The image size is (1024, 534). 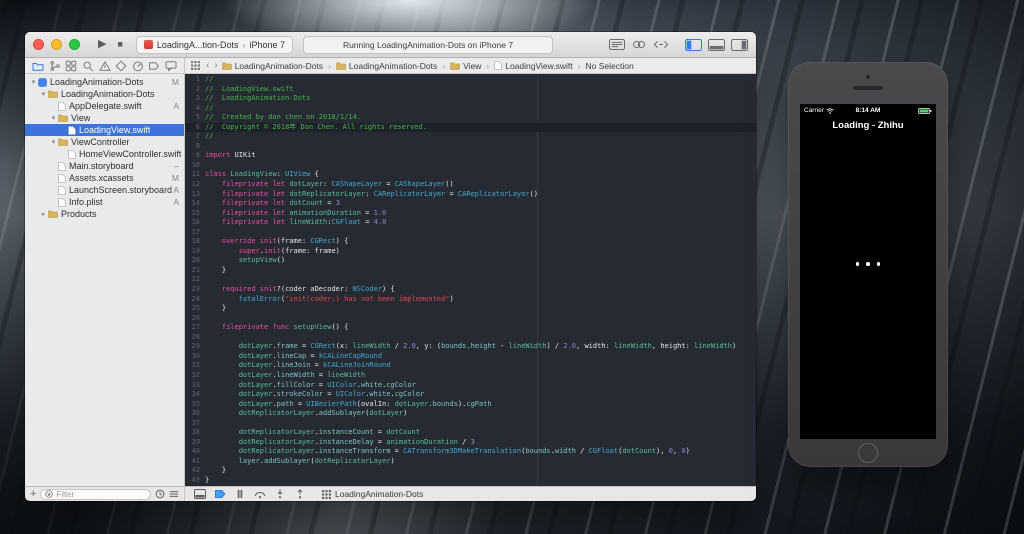 I want to click on step-into-button, so click(x=280, y=494).